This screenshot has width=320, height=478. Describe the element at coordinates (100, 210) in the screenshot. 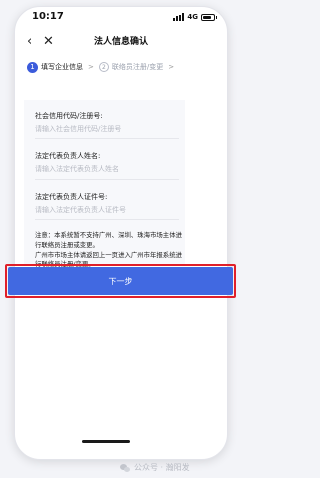

I see `legal-rep-id-input` at that location.